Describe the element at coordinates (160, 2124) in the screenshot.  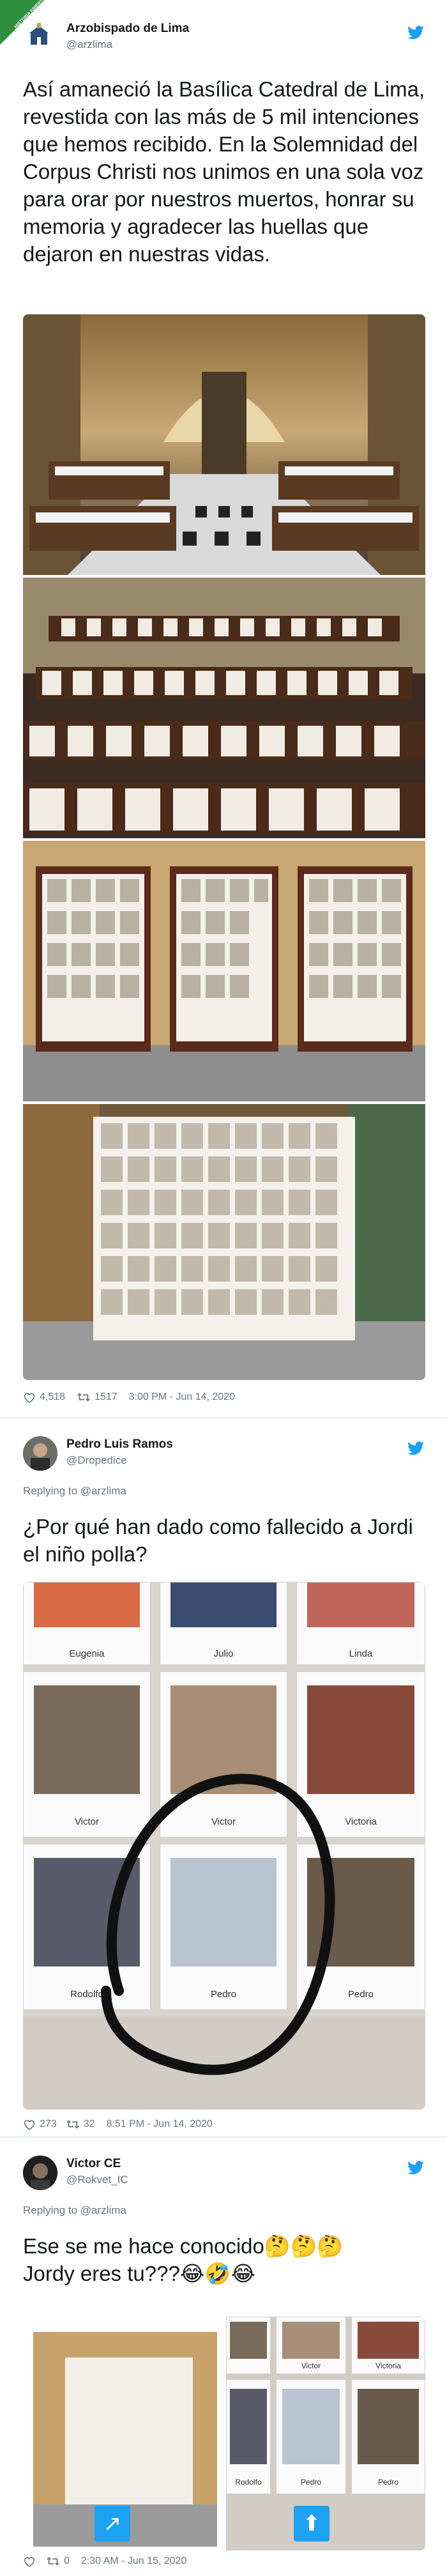
I see `timestamp: 8:51 PM - Jun 14, 2020` at that location.